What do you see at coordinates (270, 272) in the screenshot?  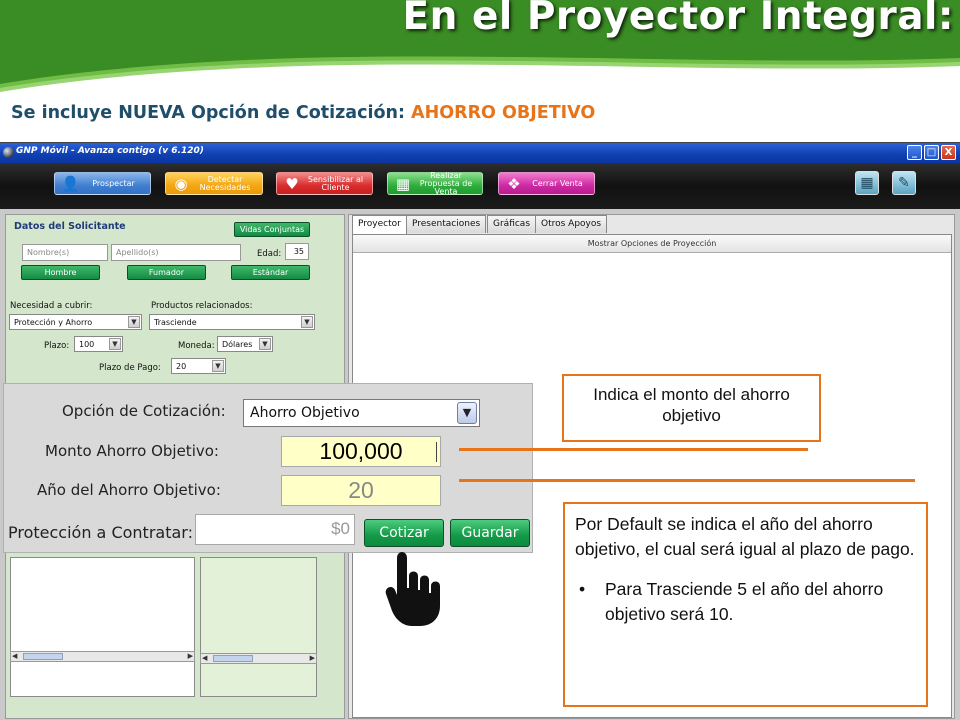 I see `estandar-button: Estándar` at bounding box center [270, 272].